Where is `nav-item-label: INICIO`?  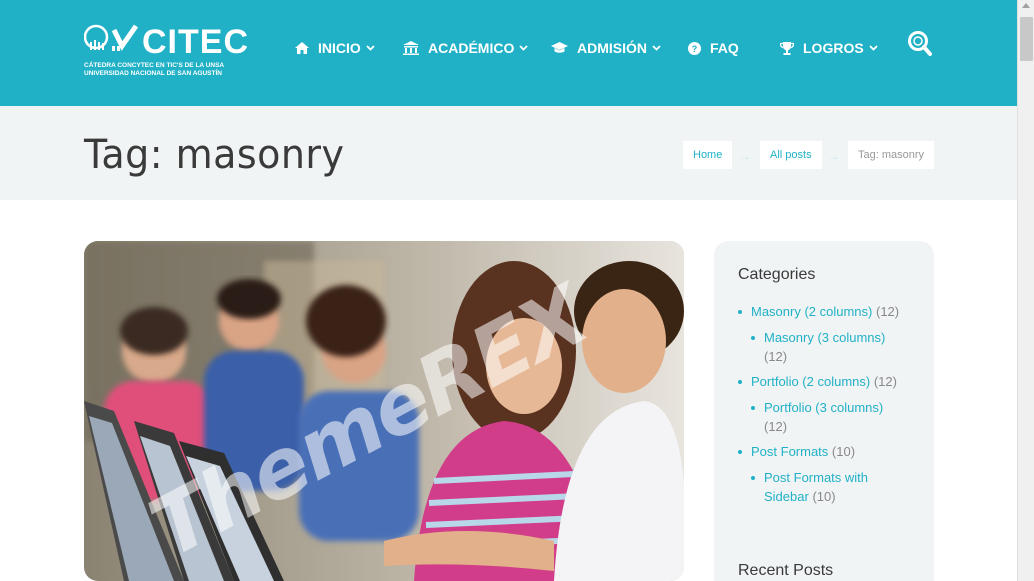 nav-item-label: INICIO is located at coordinates (339, 48).